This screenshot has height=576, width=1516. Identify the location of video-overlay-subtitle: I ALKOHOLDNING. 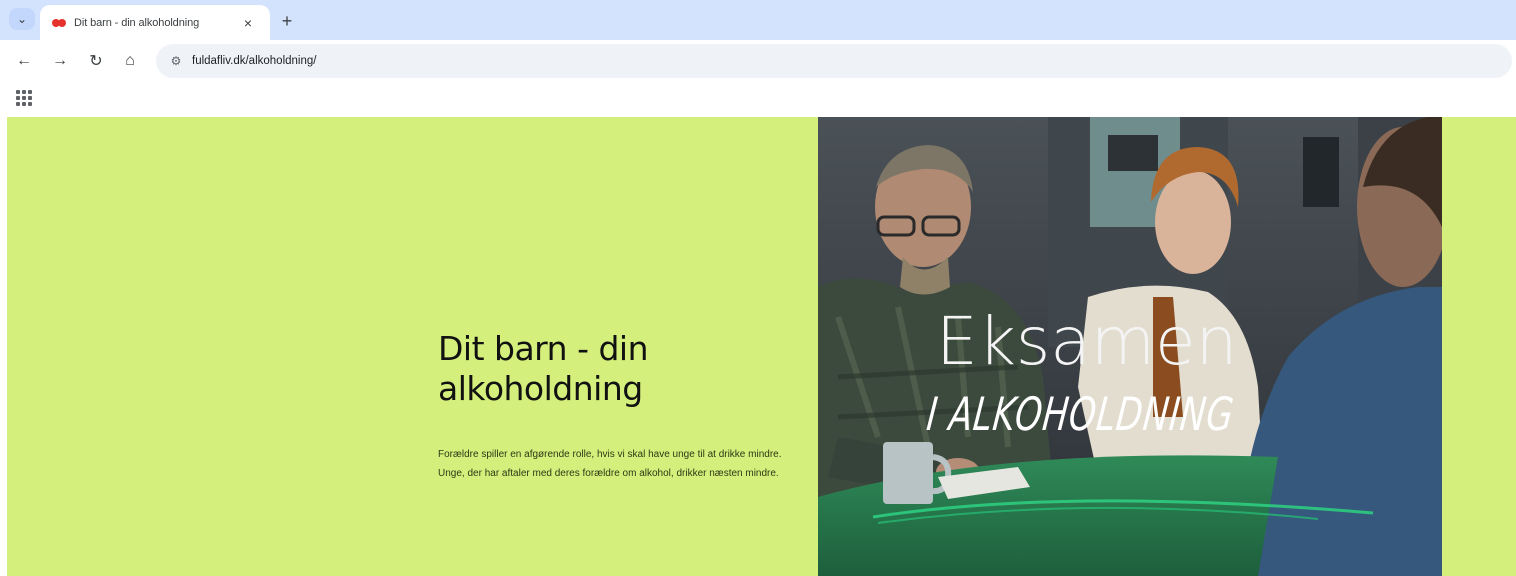
(1080, 414).